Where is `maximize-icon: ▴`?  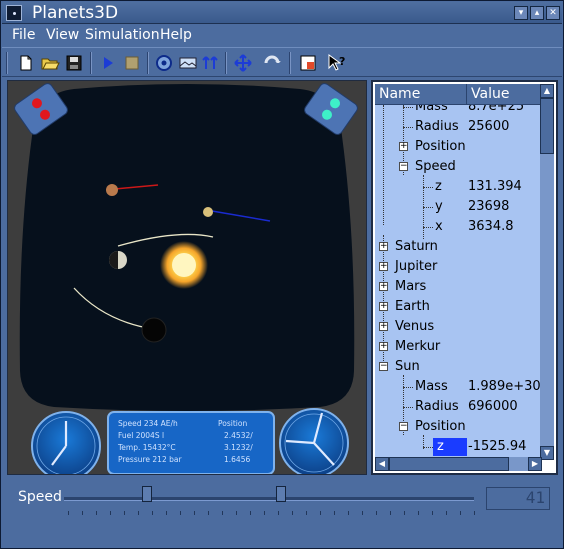 maximize-icon: ▴ is located at coordinates (537, 13).